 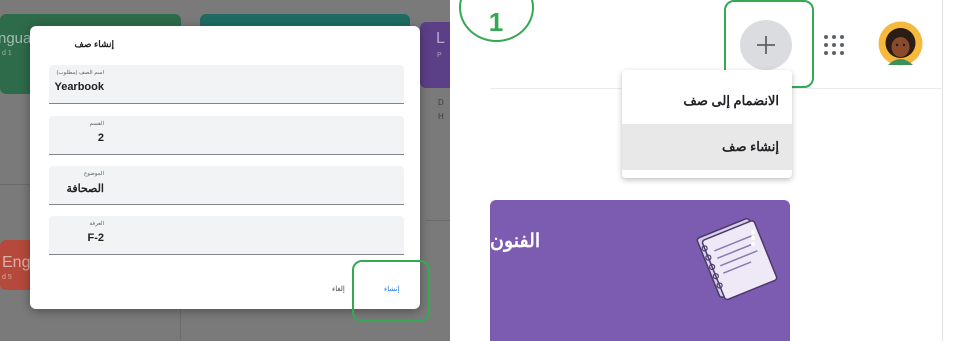 I want to click on bg-card-text: H, so click(x=441, y=116).